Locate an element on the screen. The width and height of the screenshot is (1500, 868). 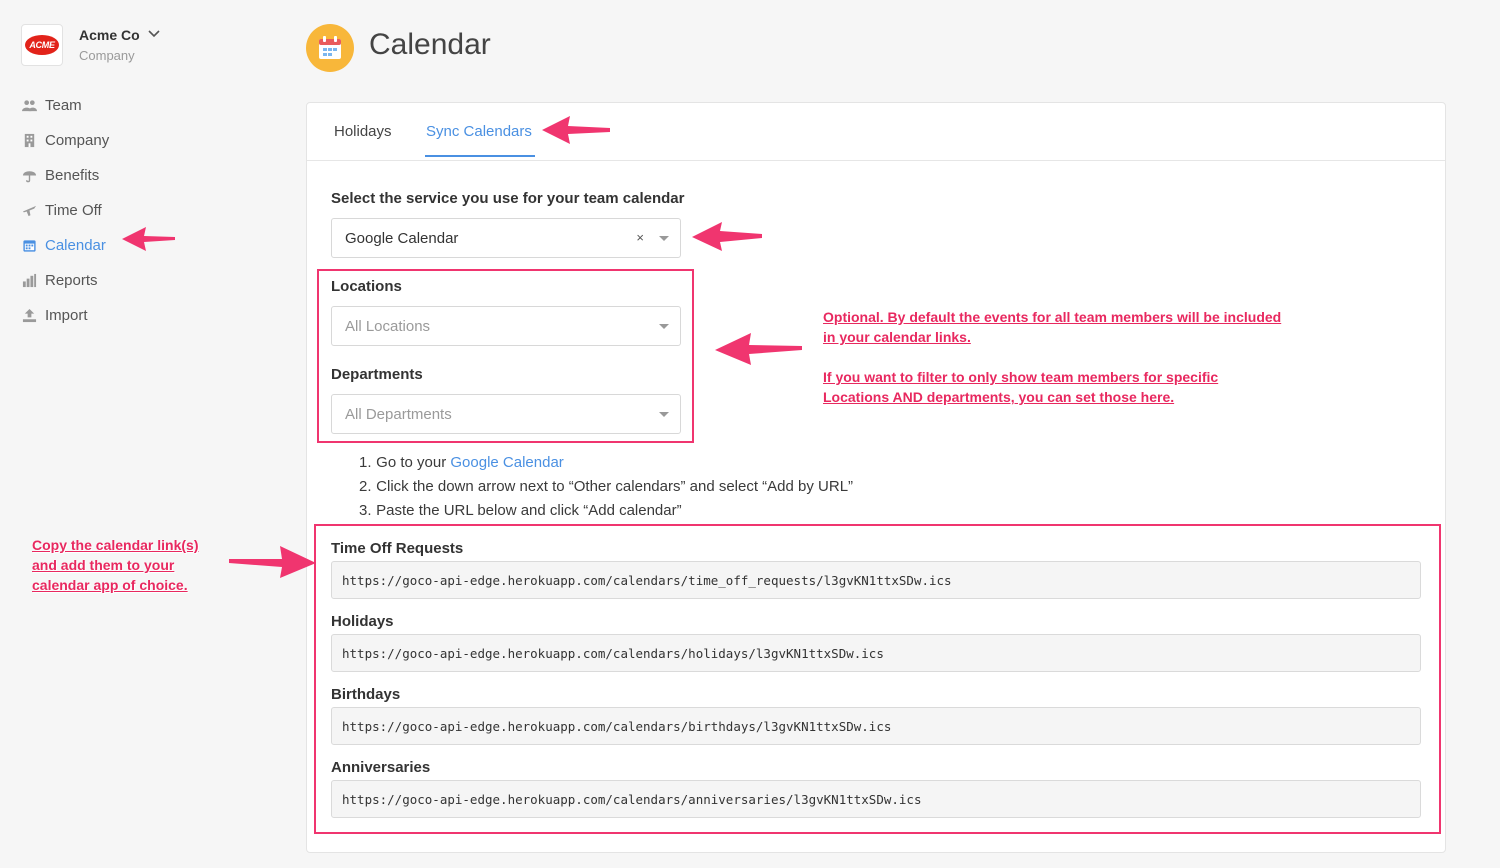
sidebar-item-label: Benefits is located at coordinates (72, 175).